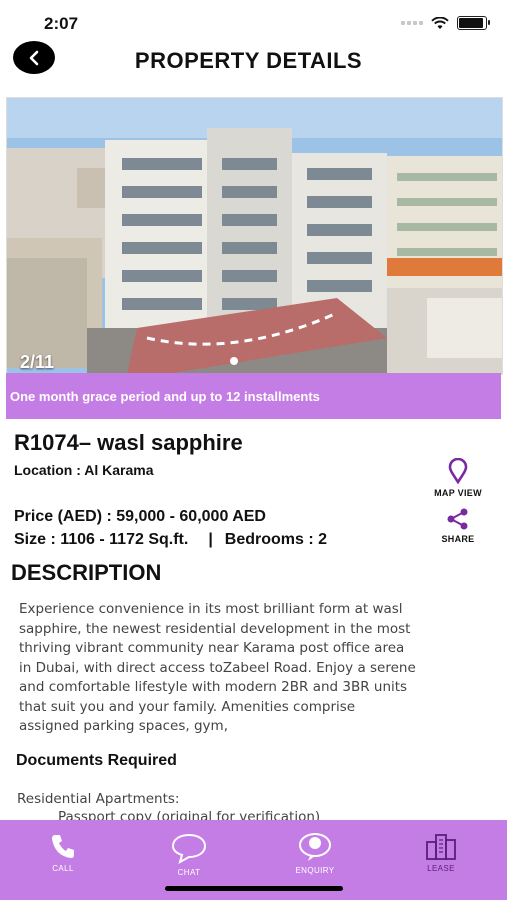 The height and width of the screenshot is (900, 507). I want to click on nav-lease: LEASE, so click(441, 860).